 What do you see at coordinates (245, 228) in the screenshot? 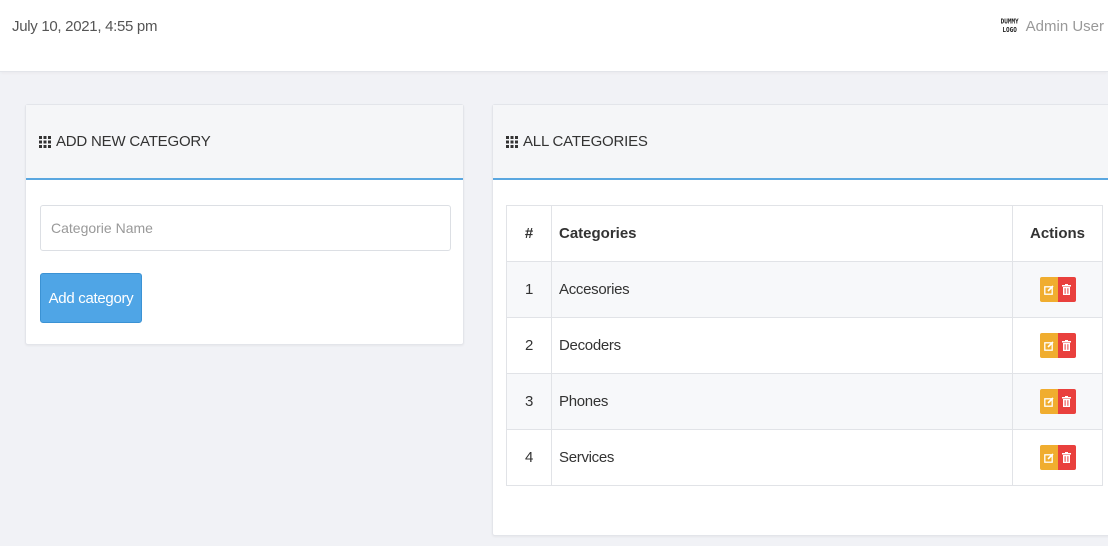
I see `category-name-input` at bounding box center [245, 228].